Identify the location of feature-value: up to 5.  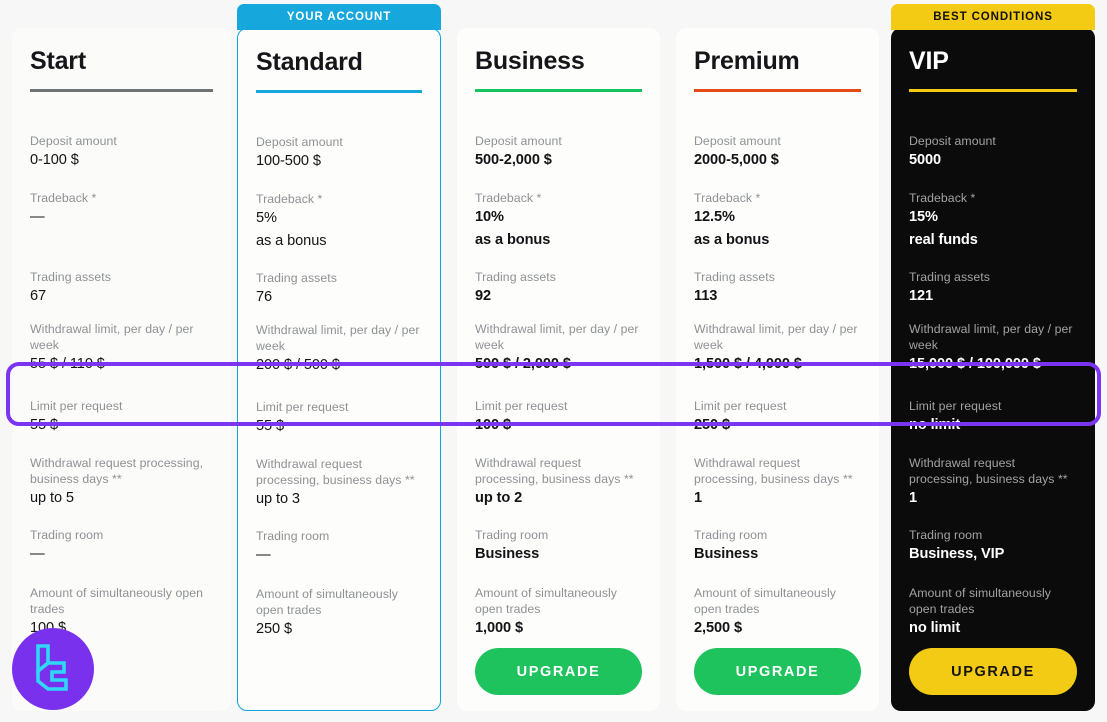
(52, 498).